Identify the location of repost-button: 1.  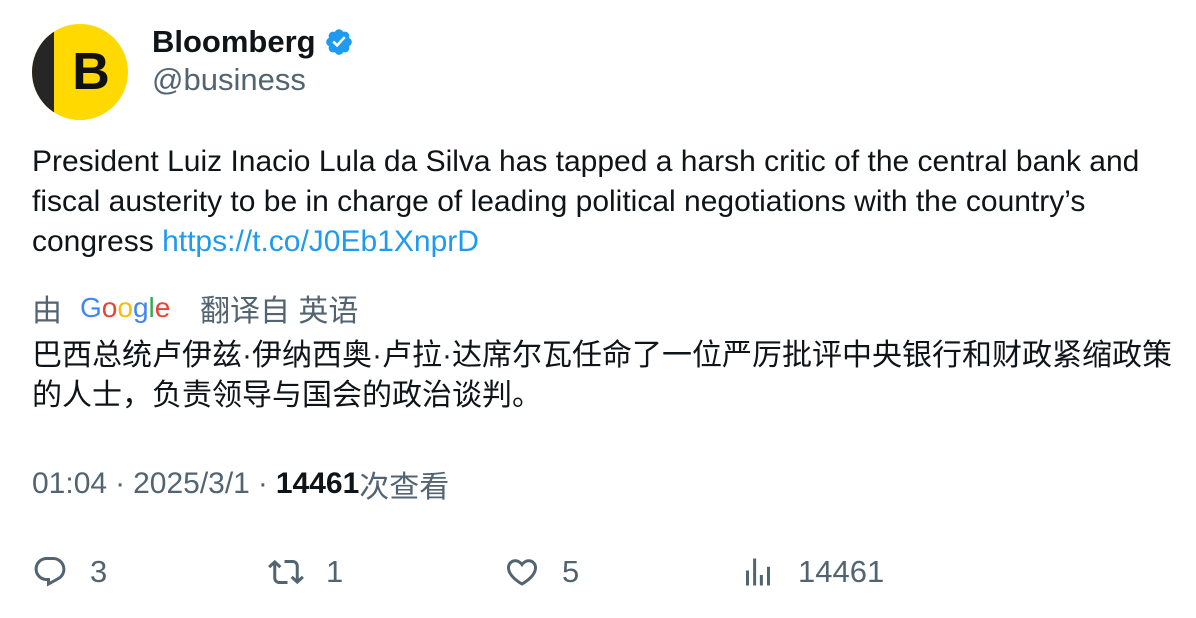
(305, 572).